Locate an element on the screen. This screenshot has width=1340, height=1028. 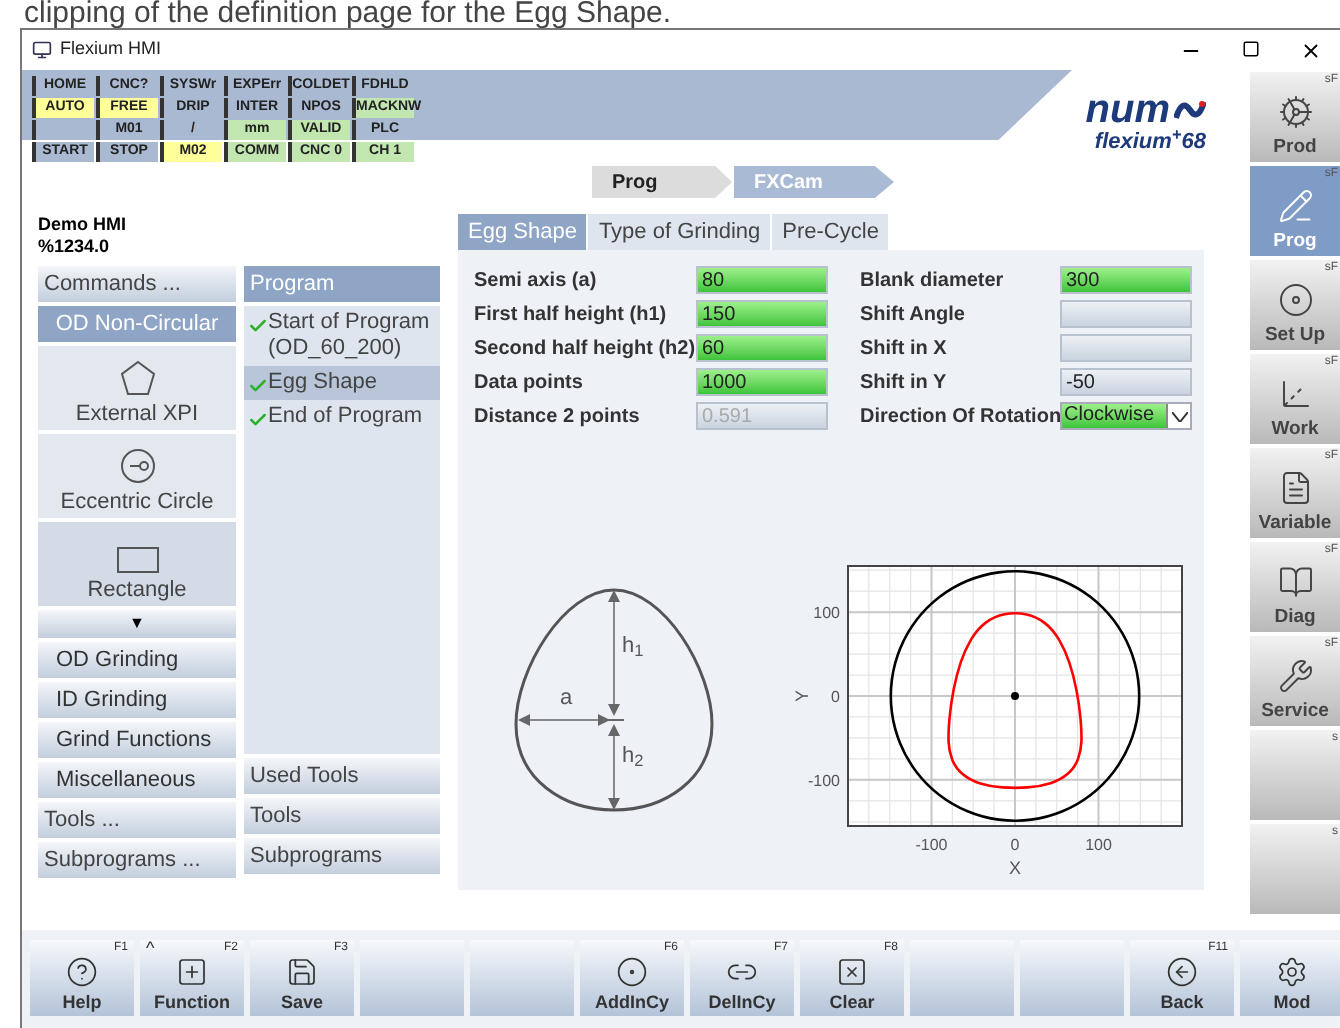
field-label: First half height (h1) is located at coordinates (571, 315).